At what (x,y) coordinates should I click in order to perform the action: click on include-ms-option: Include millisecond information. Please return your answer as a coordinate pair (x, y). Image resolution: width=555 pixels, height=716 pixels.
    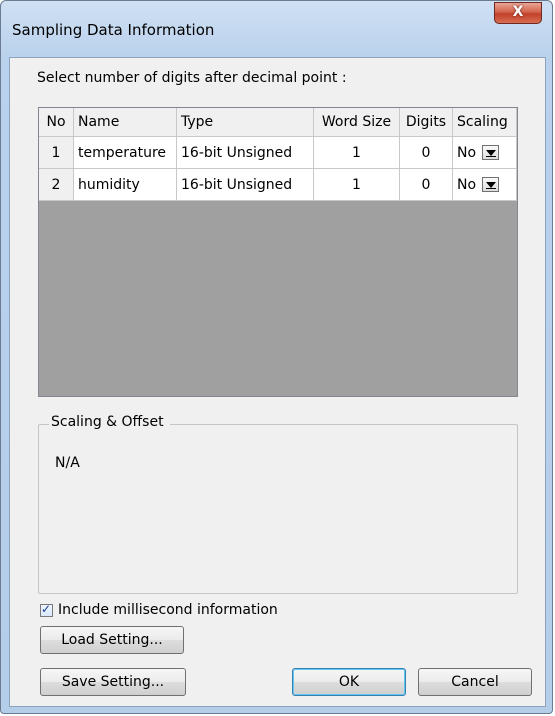
    Looking at the image, I should click on (159, 610).